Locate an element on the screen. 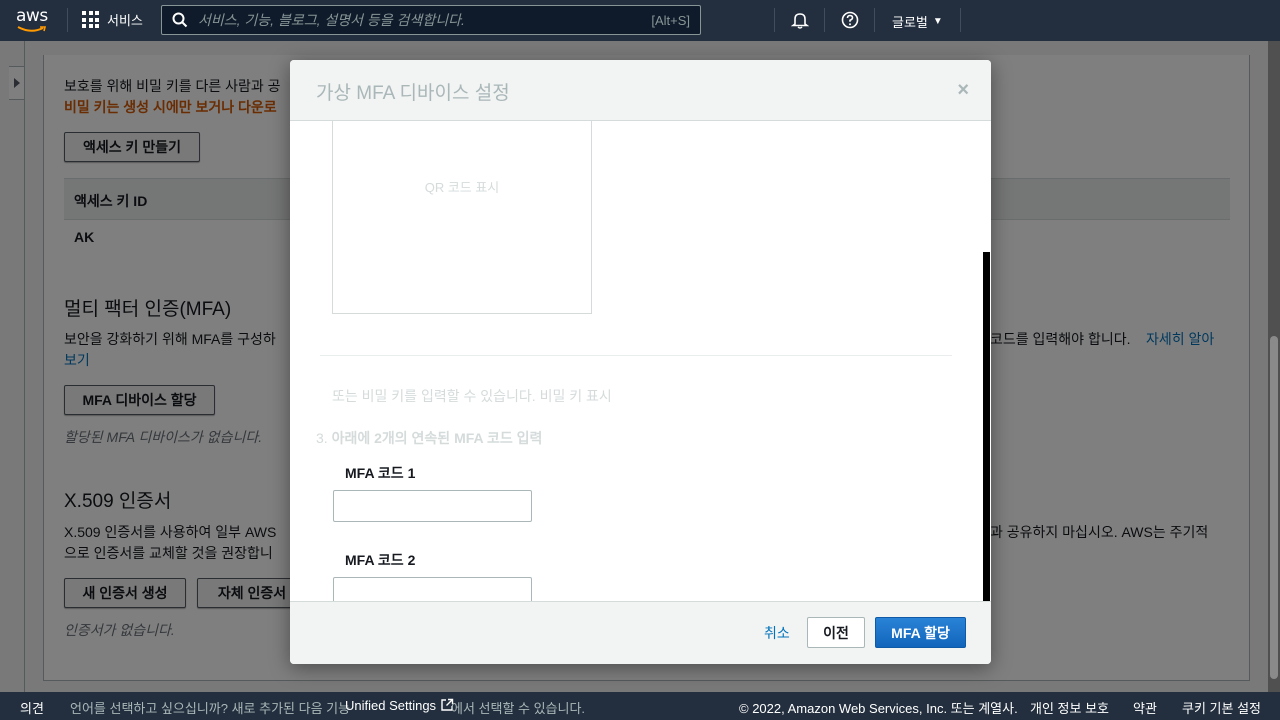  region-selector: 글로벌 ▼ is located at coordinates (917, 21).